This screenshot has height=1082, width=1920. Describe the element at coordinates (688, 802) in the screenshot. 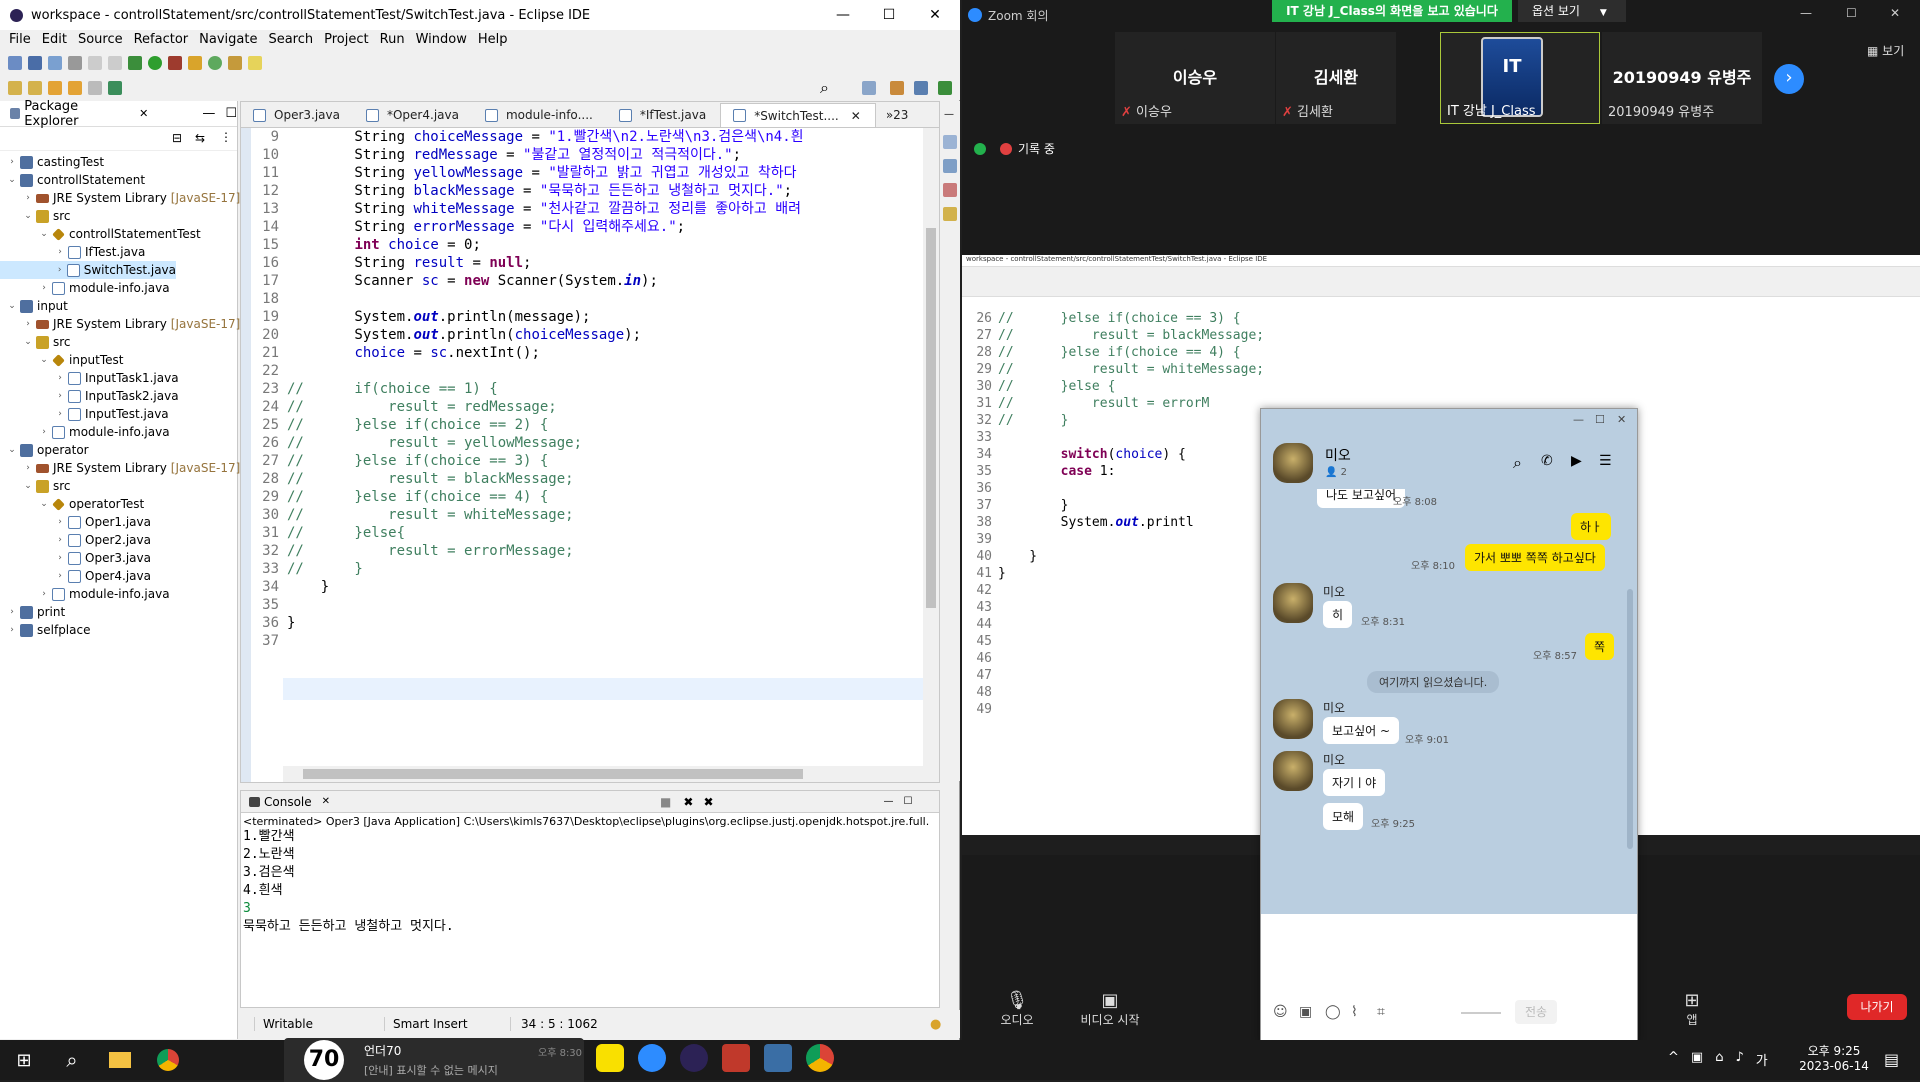

I see `remove-launch-icon: ✖` at that location.